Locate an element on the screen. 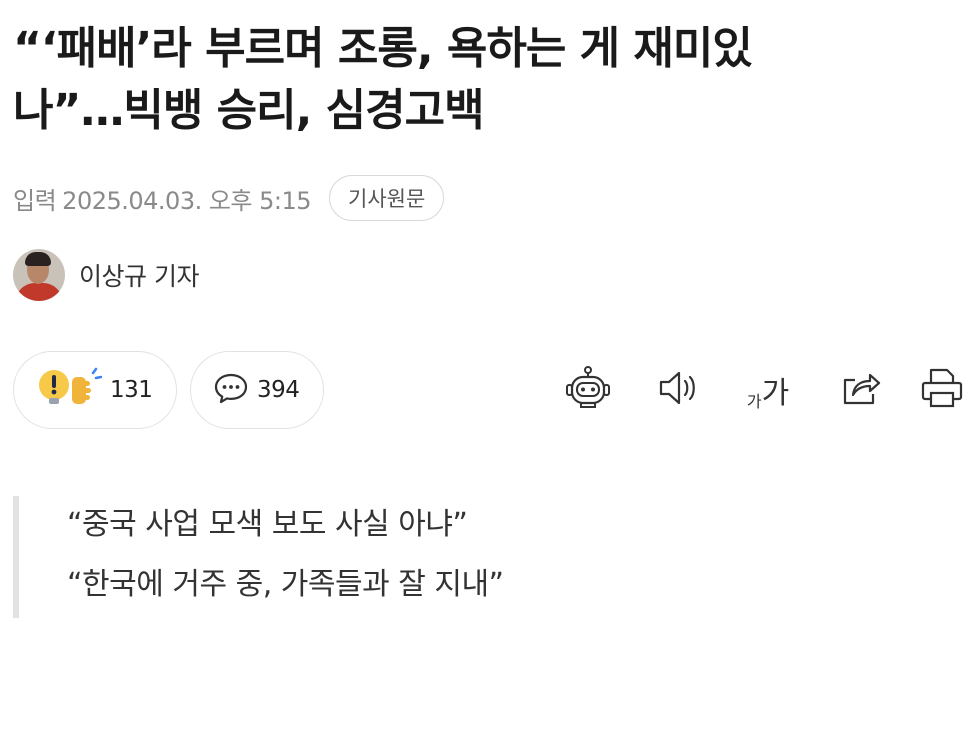 Image resolution: width=974 pixels, height=736 pixels. published-date: 2025.04.03. 오후 5:15 is located at coordinates (187, 200).